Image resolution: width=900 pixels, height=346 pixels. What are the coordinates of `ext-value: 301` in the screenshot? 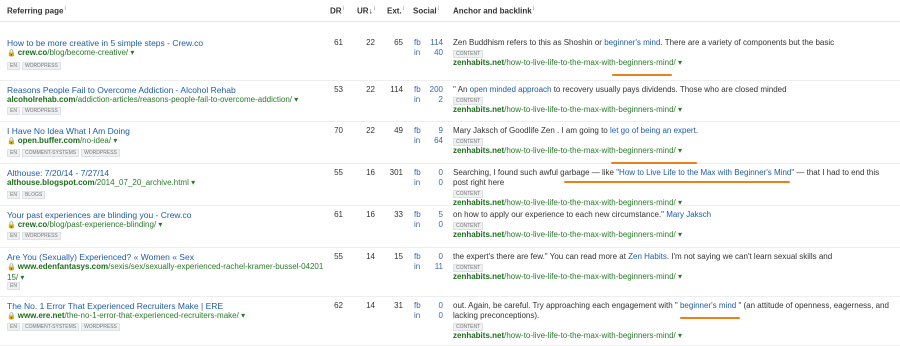 It's located at (396, 172).